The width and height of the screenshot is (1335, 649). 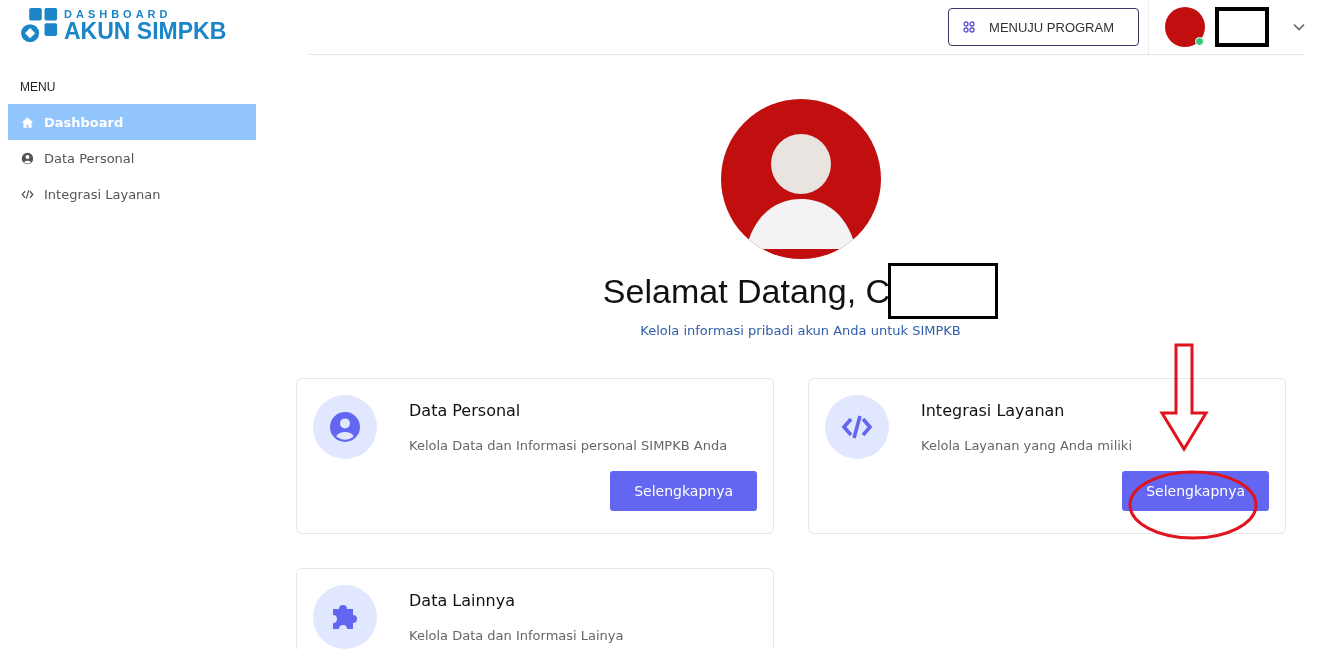 I want to click on sidebar-item: Data Personal, so click(x=132, y=158).